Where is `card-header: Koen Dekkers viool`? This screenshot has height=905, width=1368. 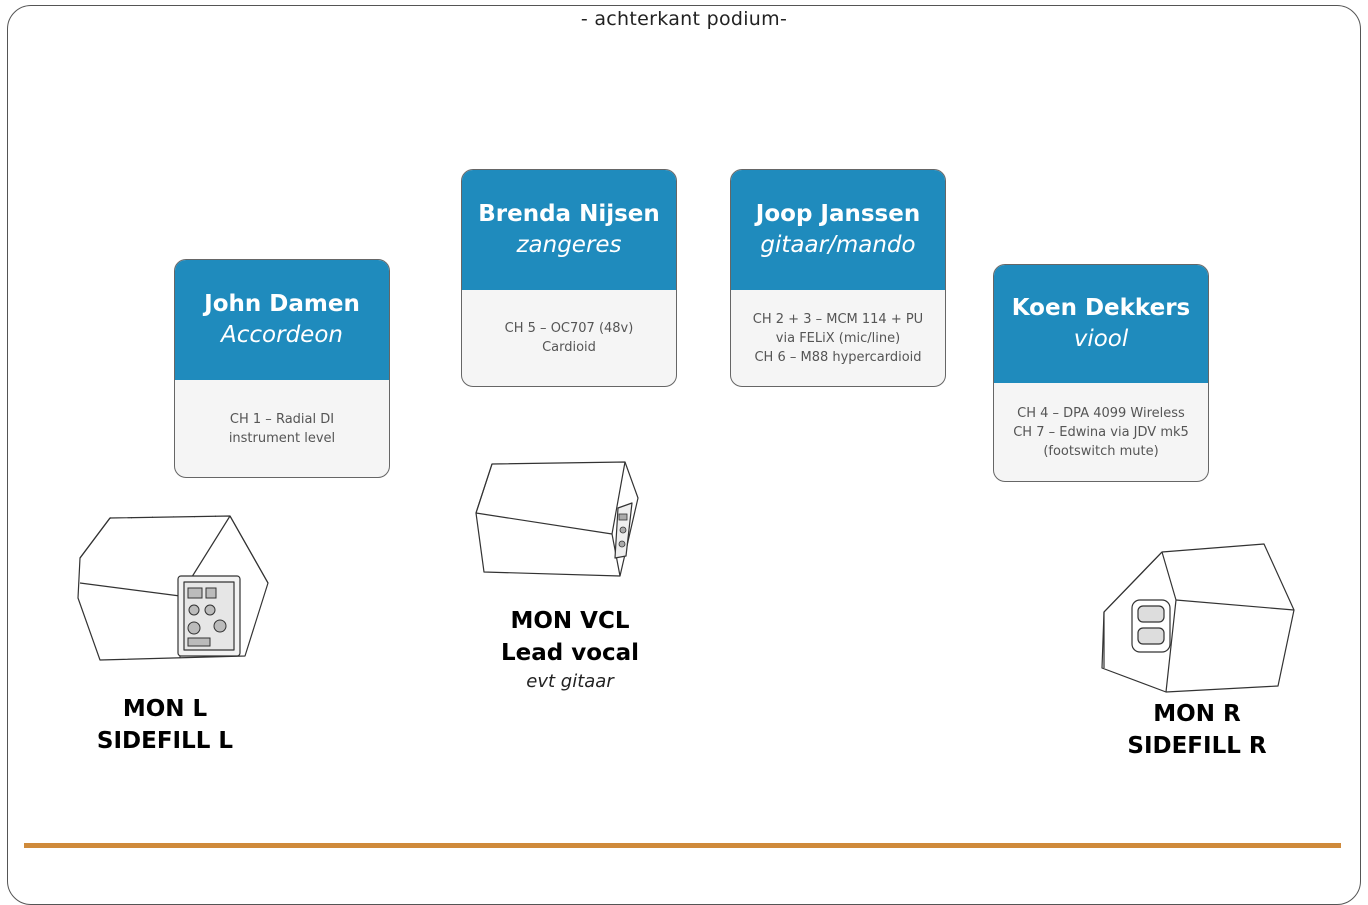
card-header: Koen Dekkers viool is located at coordinates (1101, 324).